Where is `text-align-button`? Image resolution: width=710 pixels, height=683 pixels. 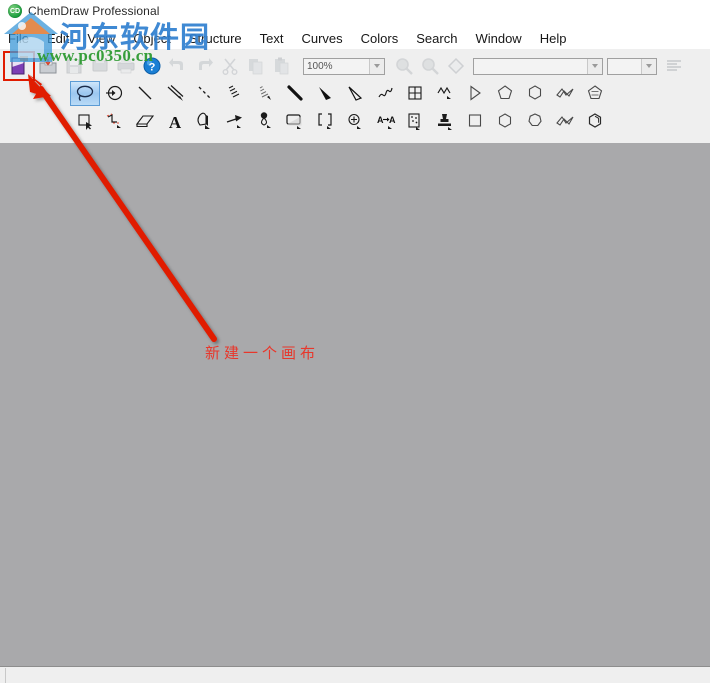 text-align-button is located at coordinates (674, 66).